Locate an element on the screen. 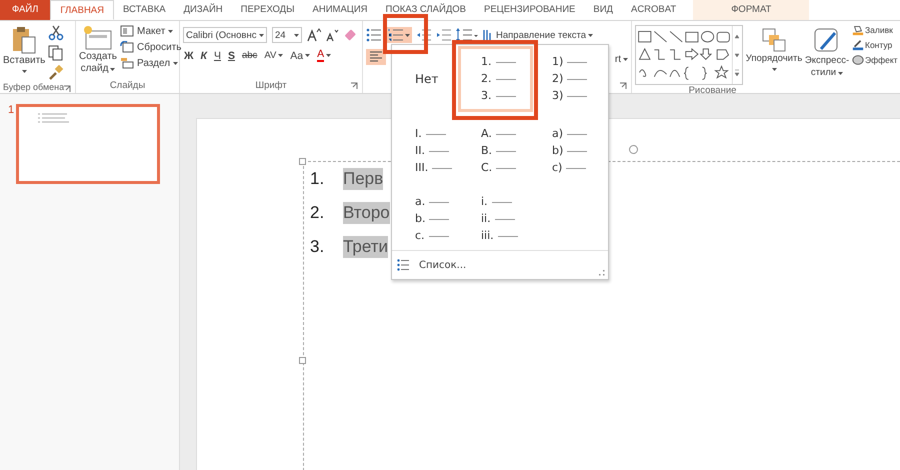  bullets-icon is located at coordinates (374, 35).